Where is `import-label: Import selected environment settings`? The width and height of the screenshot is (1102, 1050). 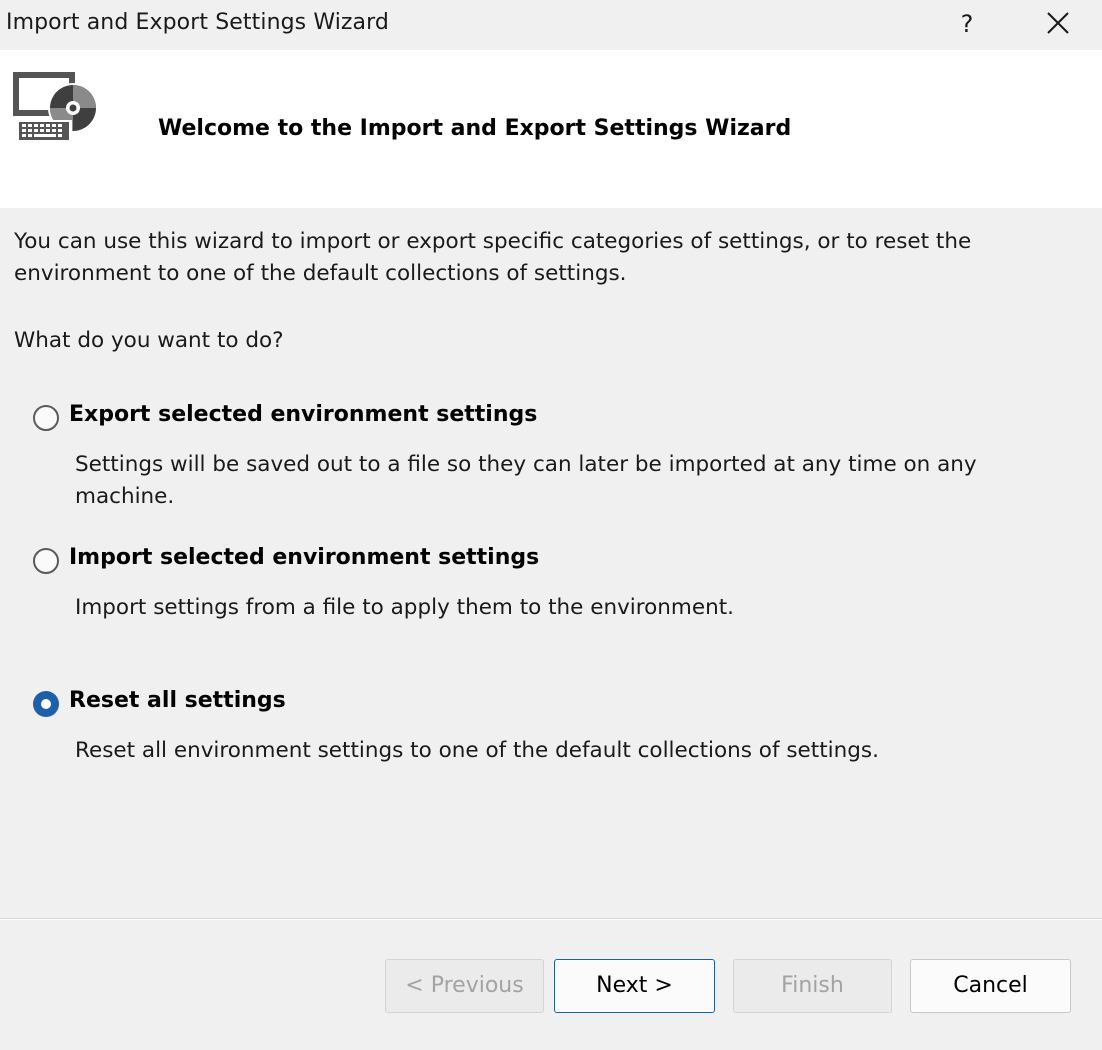 import-label: Import selected environment settings is located at coordinates (304, 557).